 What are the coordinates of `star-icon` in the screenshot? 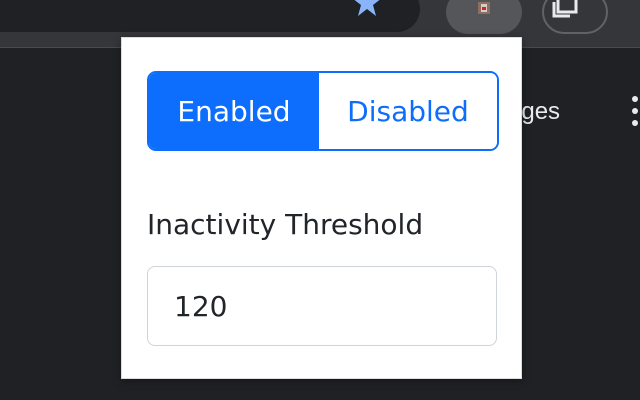 It's located at (367, 9).